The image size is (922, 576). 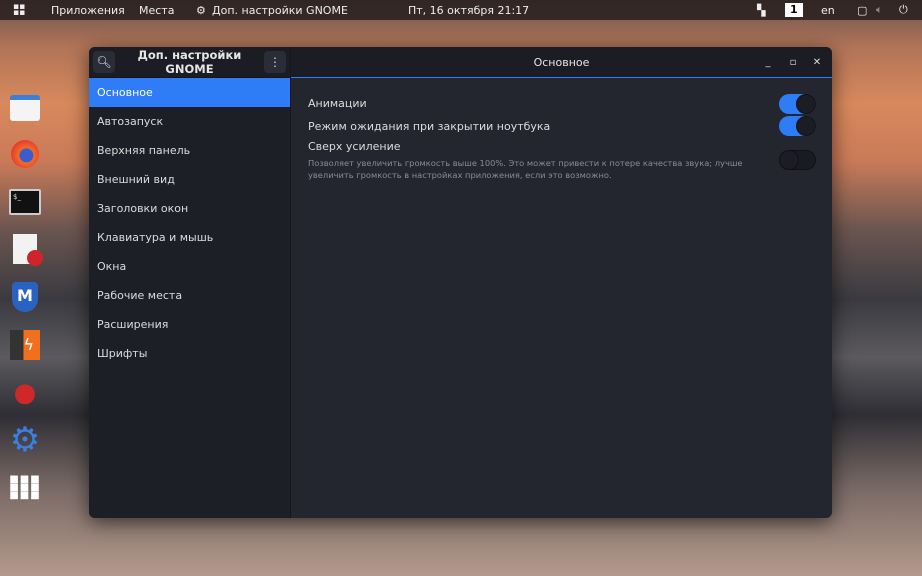 I want to click on header-bar: Основное, so click(x=561, y=62).